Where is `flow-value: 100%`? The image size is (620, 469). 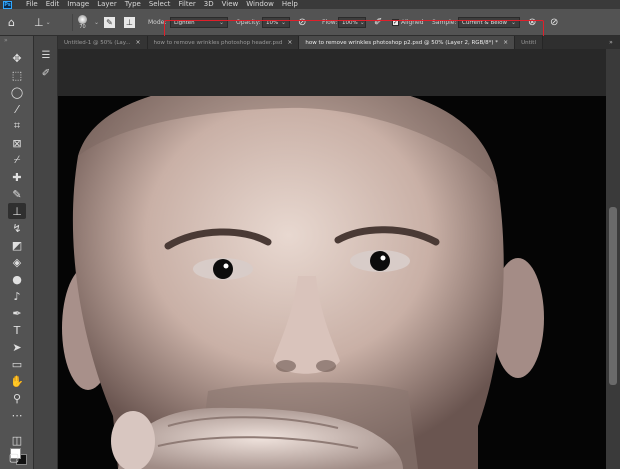
flow-value: 100% is located at coordinates (350, 22).